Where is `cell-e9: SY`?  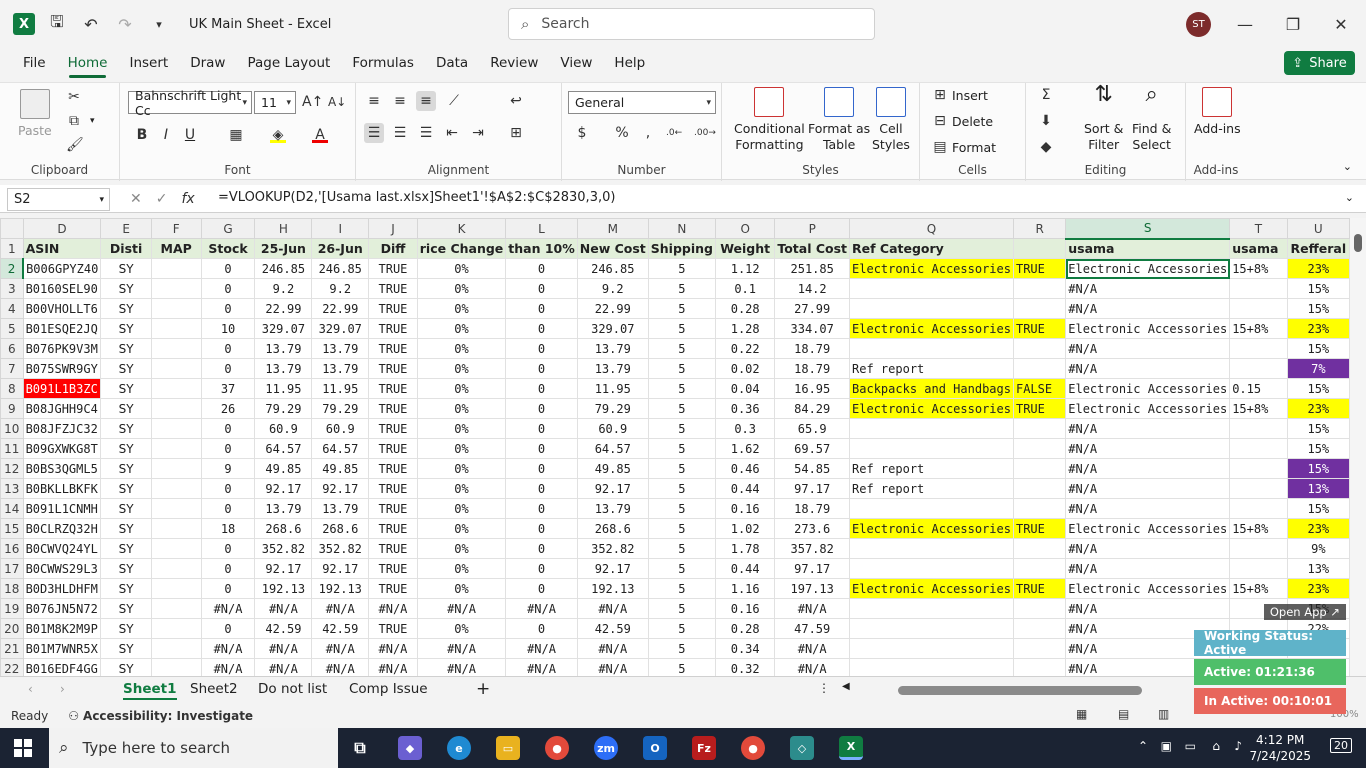
cell-e9: SY is located at coordinates (126, 408).